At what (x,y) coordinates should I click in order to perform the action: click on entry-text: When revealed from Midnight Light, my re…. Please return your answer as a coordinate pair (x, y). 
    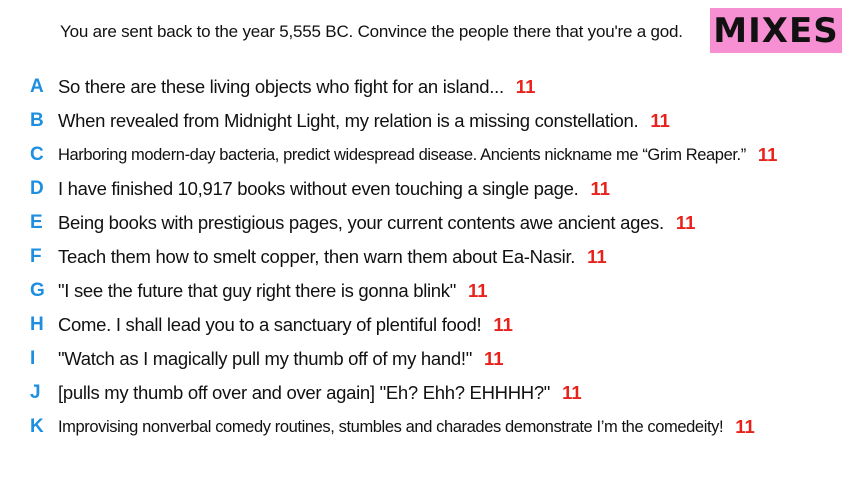
    Looking at the image, I should click on (348, 120).